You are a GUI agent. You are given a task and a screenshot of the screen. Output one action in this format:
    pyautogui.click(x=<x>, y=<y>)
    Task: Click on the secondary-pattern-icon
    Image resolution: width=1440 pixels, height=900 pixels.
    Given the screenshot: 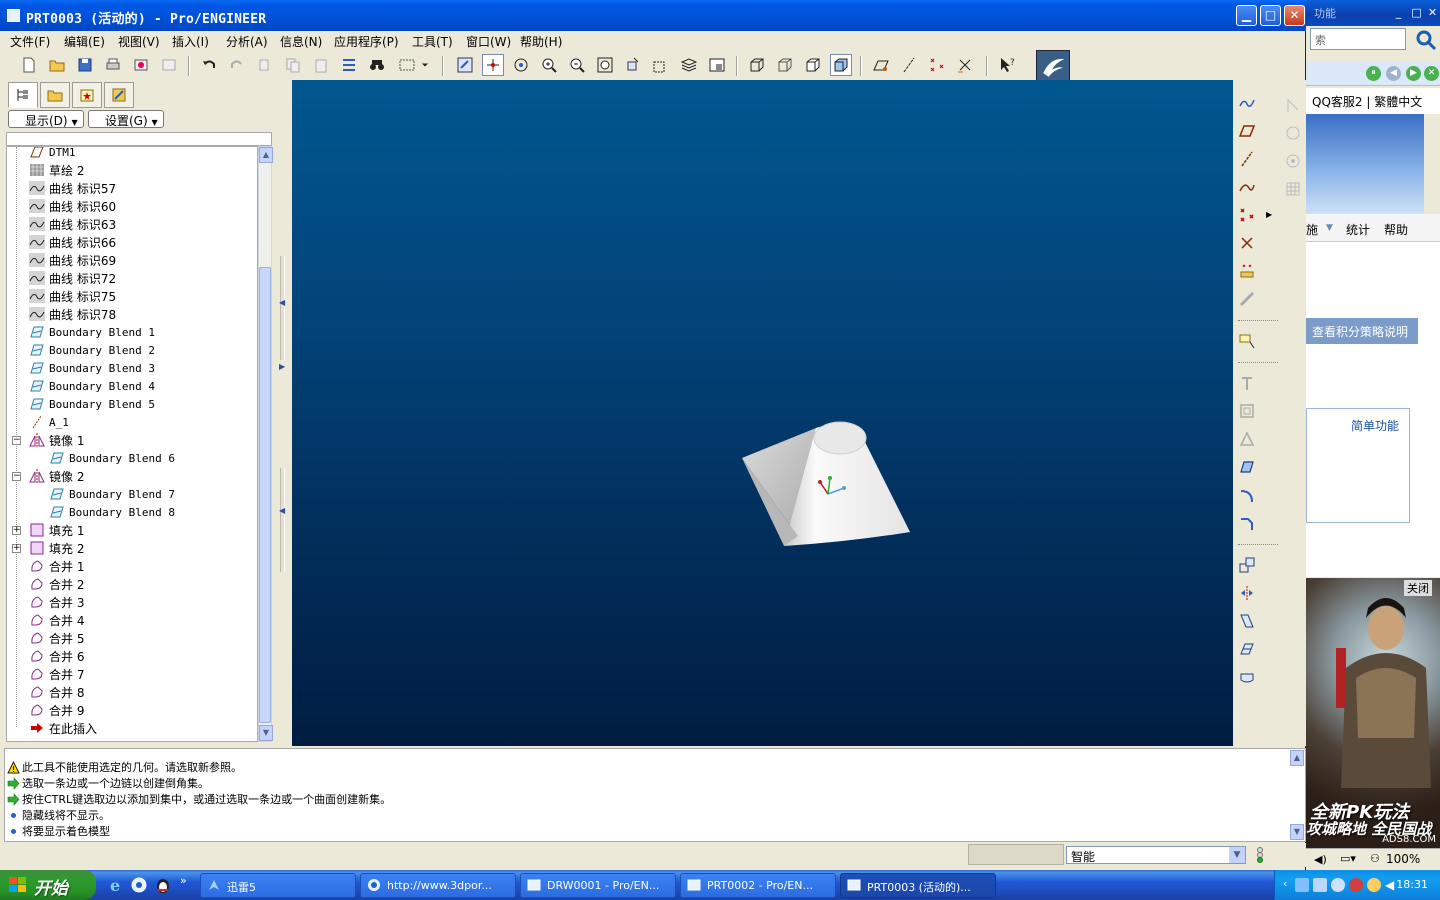 What is the action you would take?
    pyautogui.click(x=1293, y=133)
    